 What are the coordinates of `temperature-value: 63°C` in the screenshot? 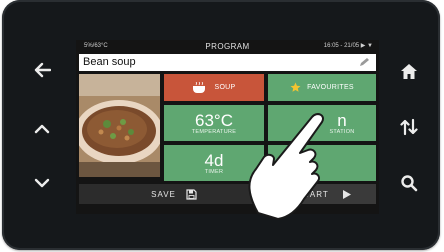 It's located at (214, 120).